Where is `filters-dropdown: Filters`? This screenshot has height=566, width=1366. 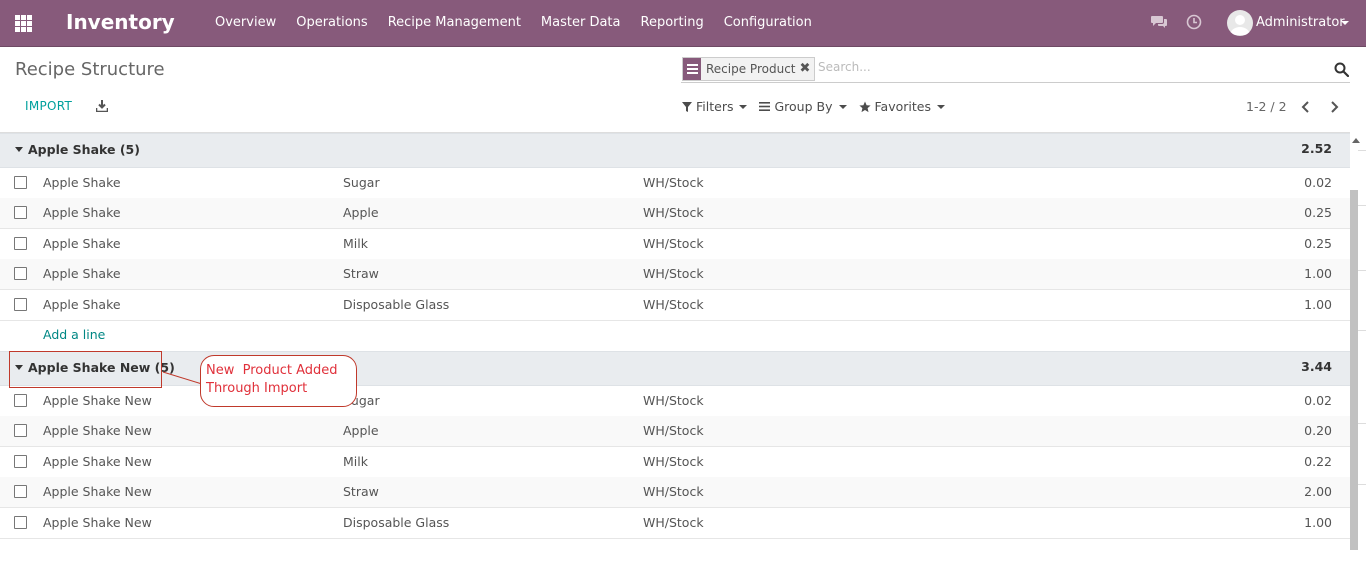
filters-dropdown: Filters is located at coordinates (715, 106).